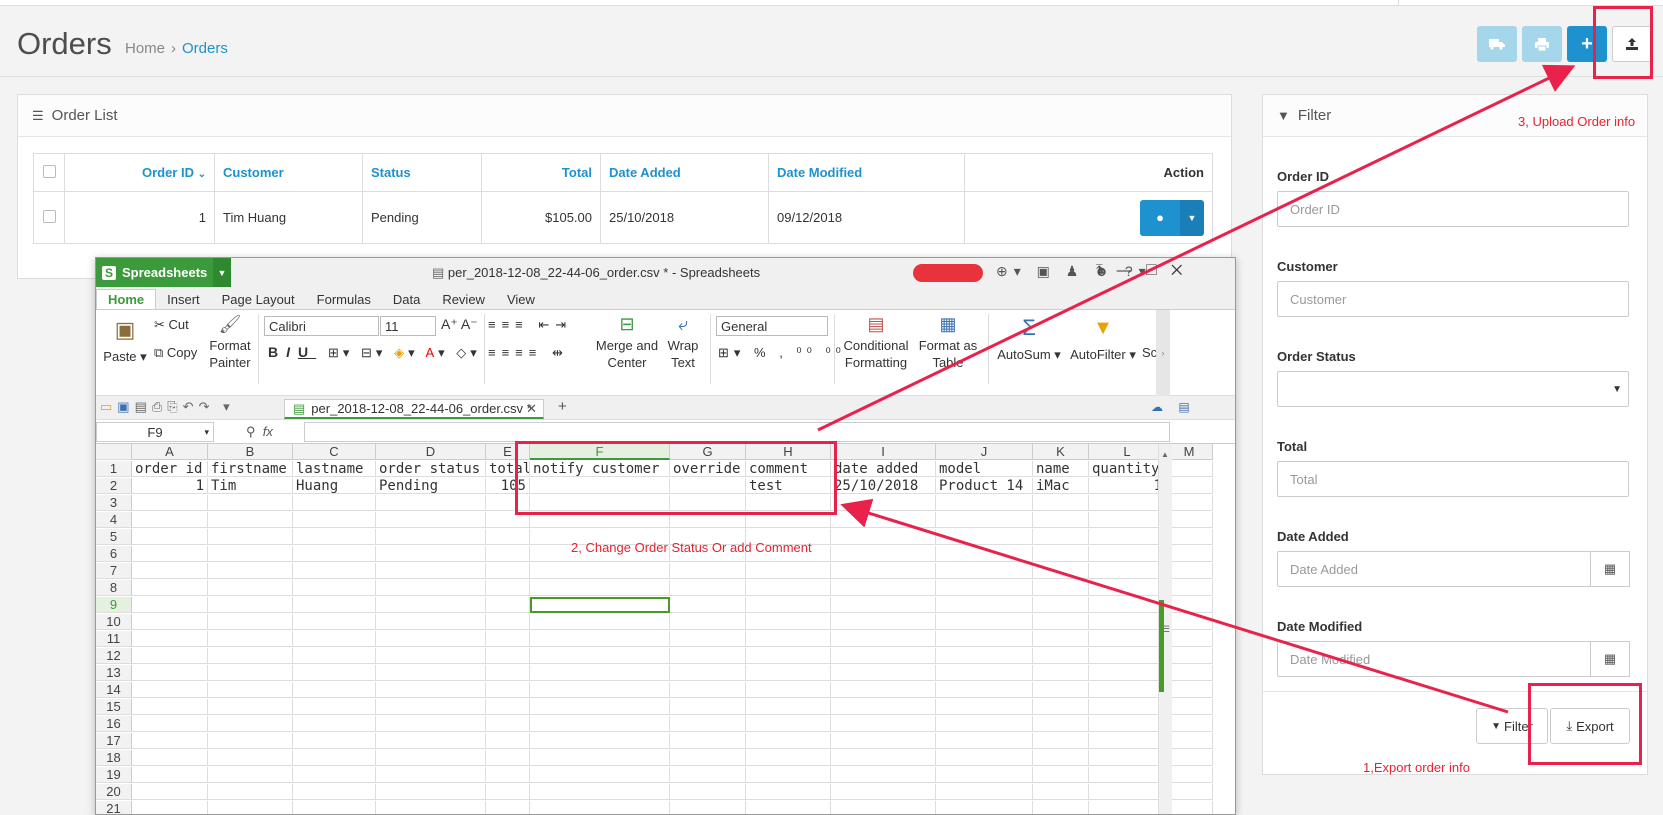  What do you see at coordinates (114, 741) in the screenshot?
I see `row-header: 17` at bounding box center [114, 741].